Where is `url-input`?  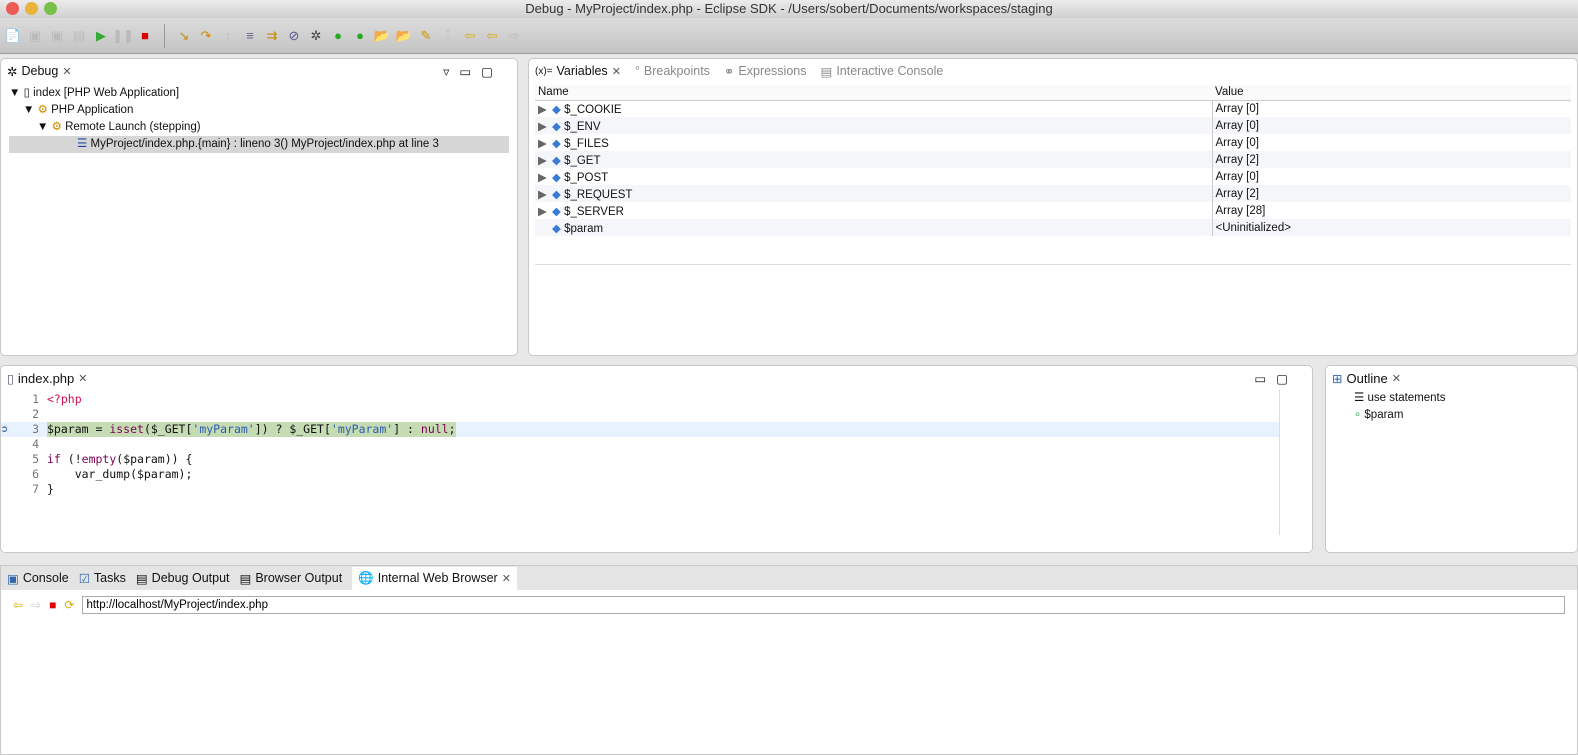 url-input is located at coordinates (823, 605).